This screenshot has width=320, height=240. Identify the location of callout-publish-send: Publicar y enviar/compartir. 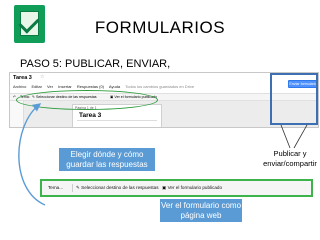
(290, 158).